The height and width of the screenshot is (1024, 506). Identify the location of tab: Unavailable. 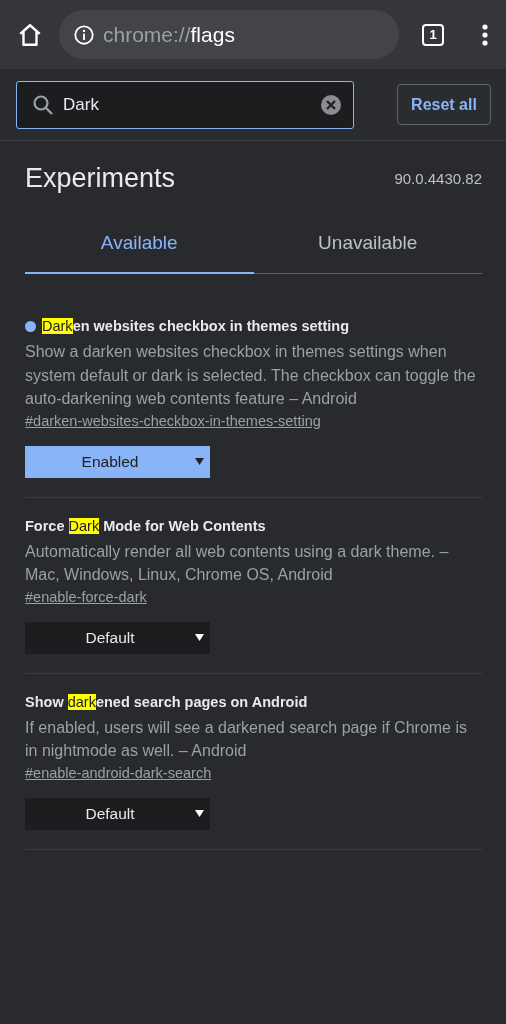
(367, 253).